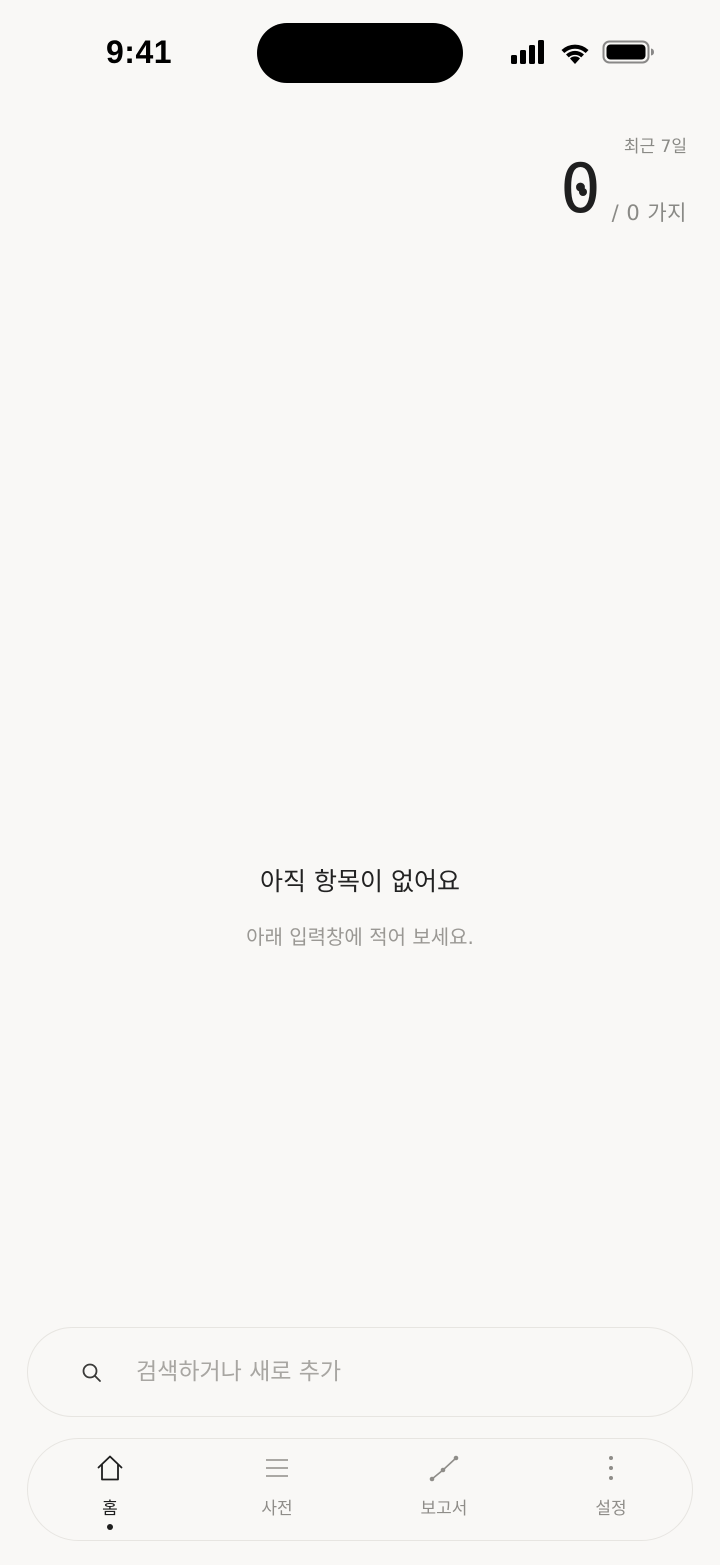 The image size is (720, 1565). Describe the element at coordinates (611, 1509) in the screenshot. I see `tab-settings-label: 설정` at that location.